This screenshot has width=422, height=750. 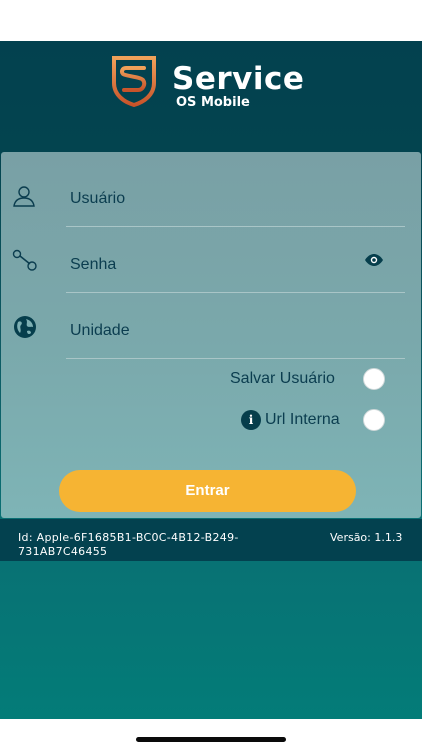 I want to click on unit-underline, so click(x=235, y=358).